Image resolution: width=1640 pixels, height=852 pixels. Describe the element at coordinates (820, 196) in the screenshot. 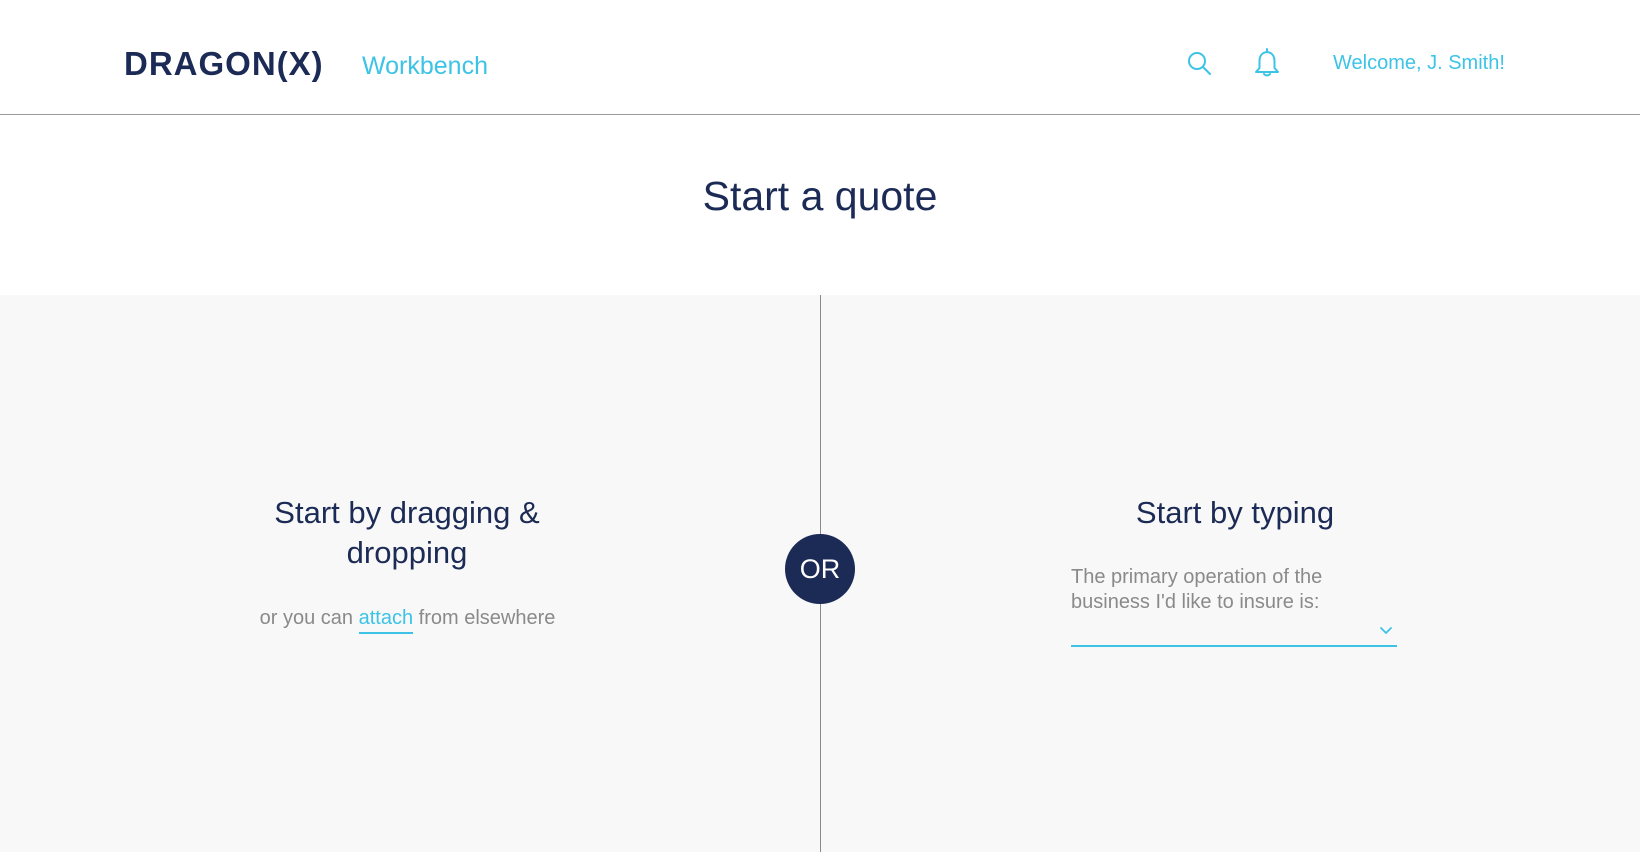

I see `page-title: Start a quote` at that location.